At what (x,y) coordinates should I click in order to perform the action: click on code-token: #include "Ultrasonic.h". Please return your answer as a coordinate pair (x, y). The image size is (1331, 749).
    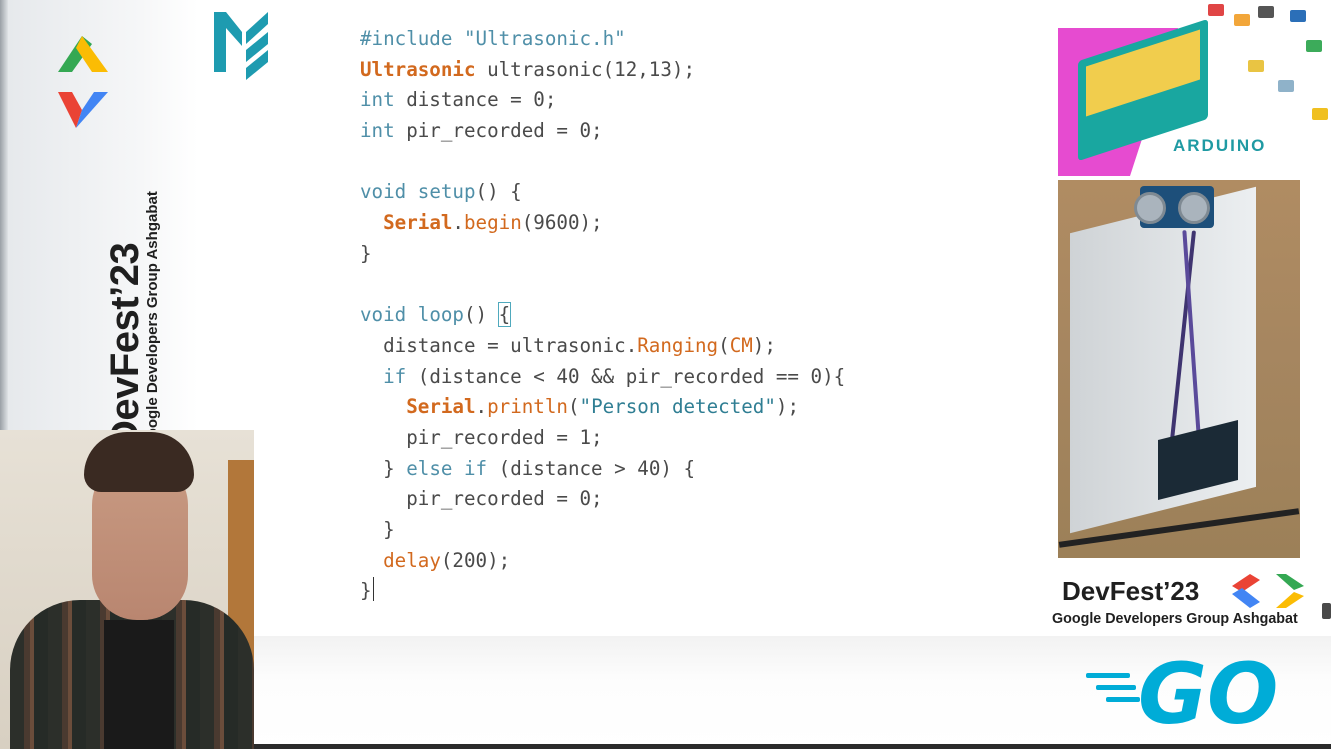
    Looking at the image, I should click on (493, 38).